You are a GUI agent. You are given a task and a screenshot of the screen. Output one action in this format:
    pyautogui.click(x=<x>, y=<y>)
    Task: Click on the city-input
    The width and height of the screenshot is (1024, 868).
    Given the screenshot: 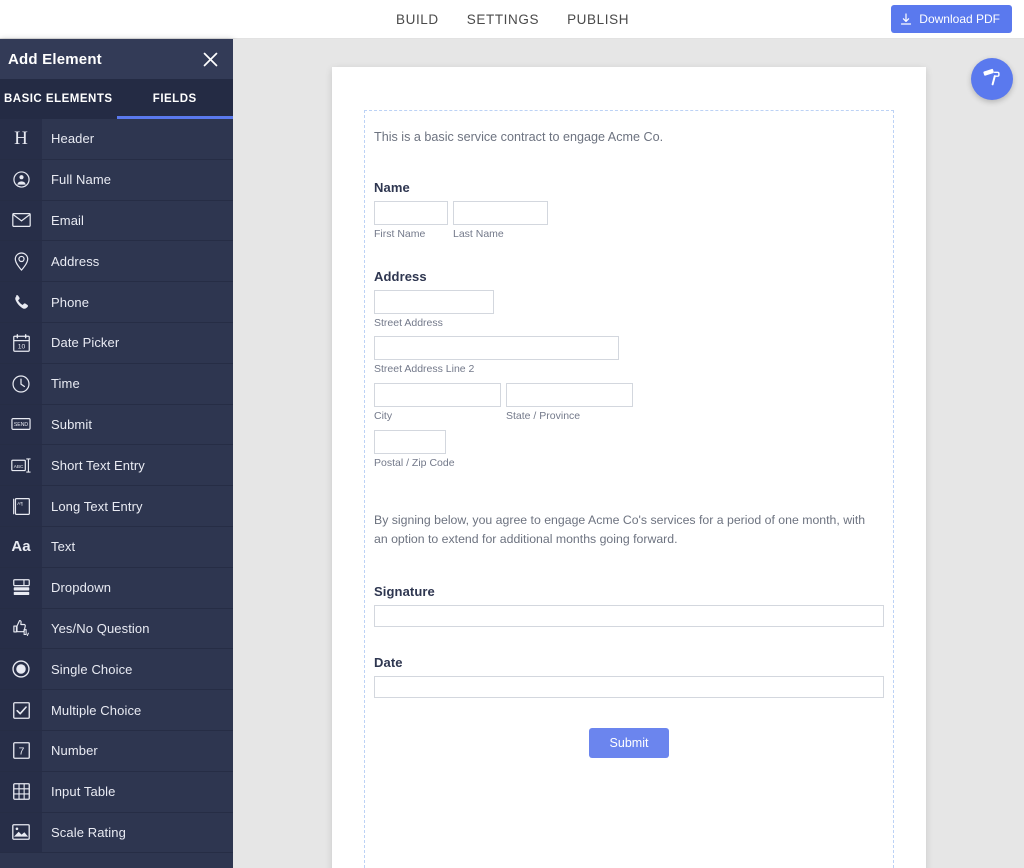 What is the action you would take?
    pyautogui.click(x=437, y=395)
    